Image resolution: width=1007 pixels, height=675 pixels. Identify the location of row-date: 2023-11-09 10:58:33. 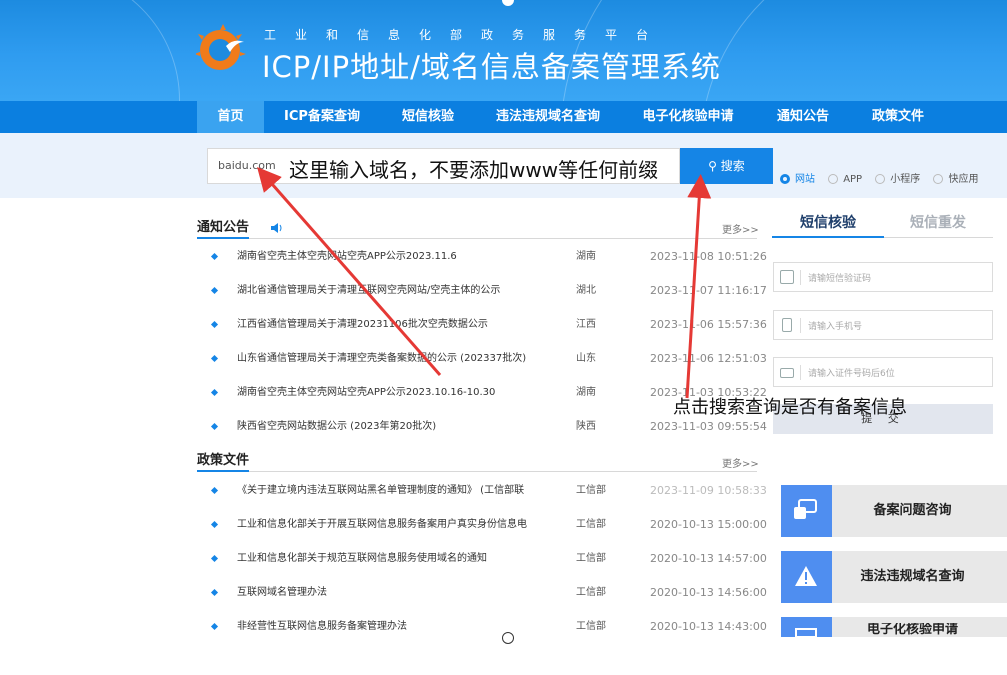
(708, 490).